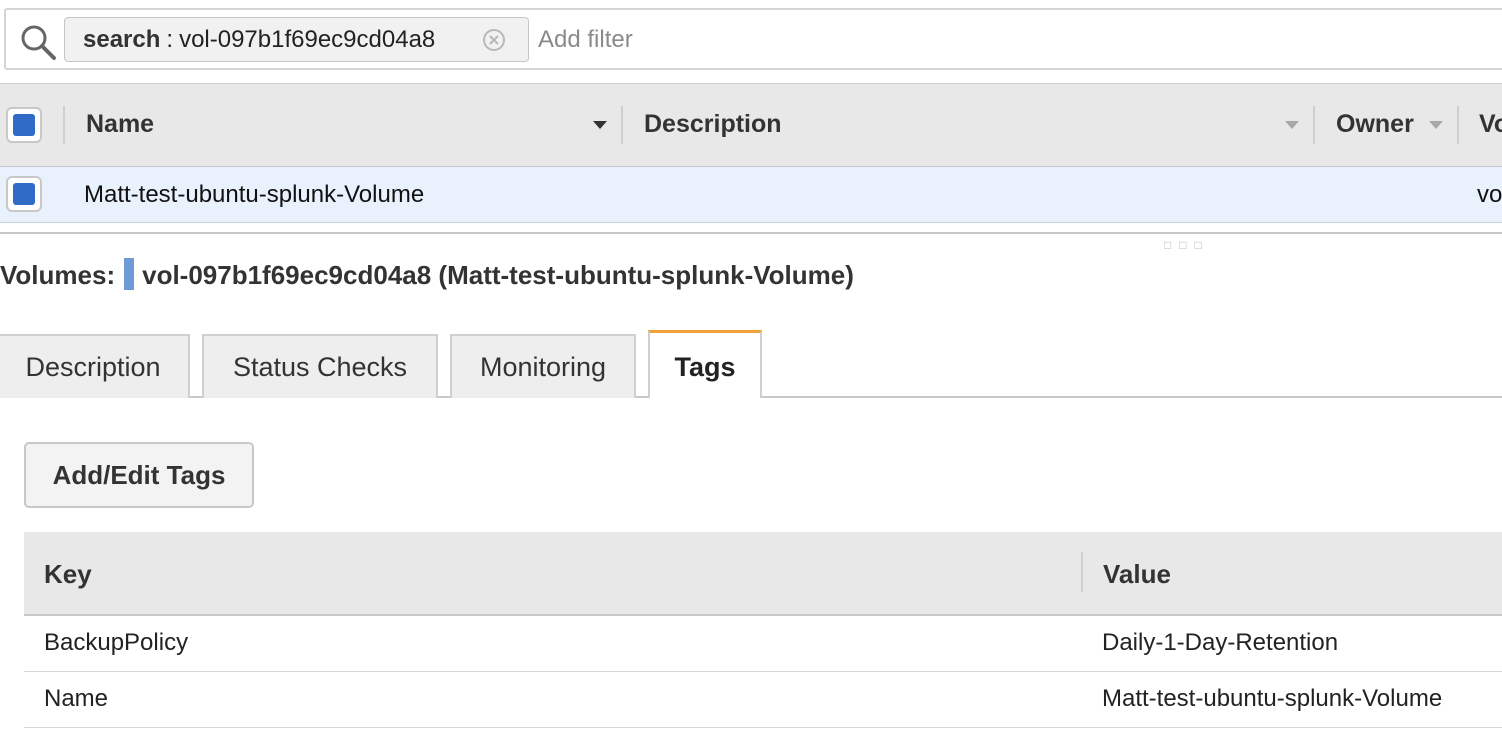 The width and height of the screenshot is (1502, 746). I want to click on select-all-checkbox, so click(24, 125).